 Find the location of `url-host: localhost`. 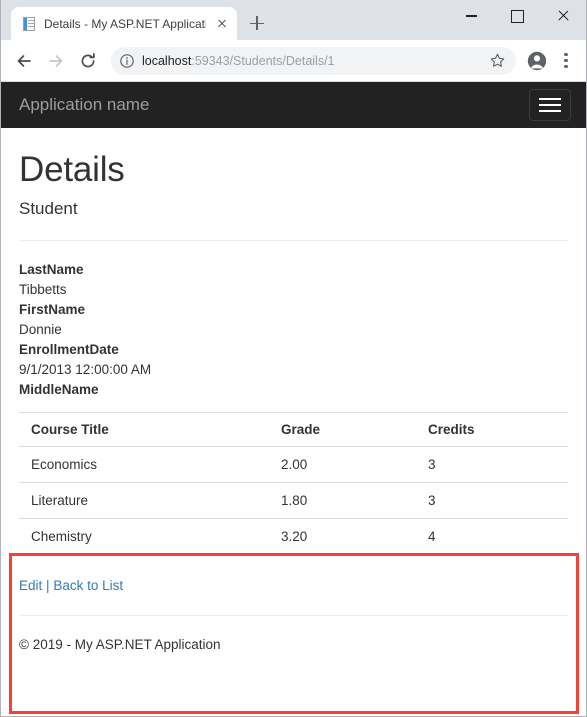

url-host: localhost is located at coordinates (167, 60).